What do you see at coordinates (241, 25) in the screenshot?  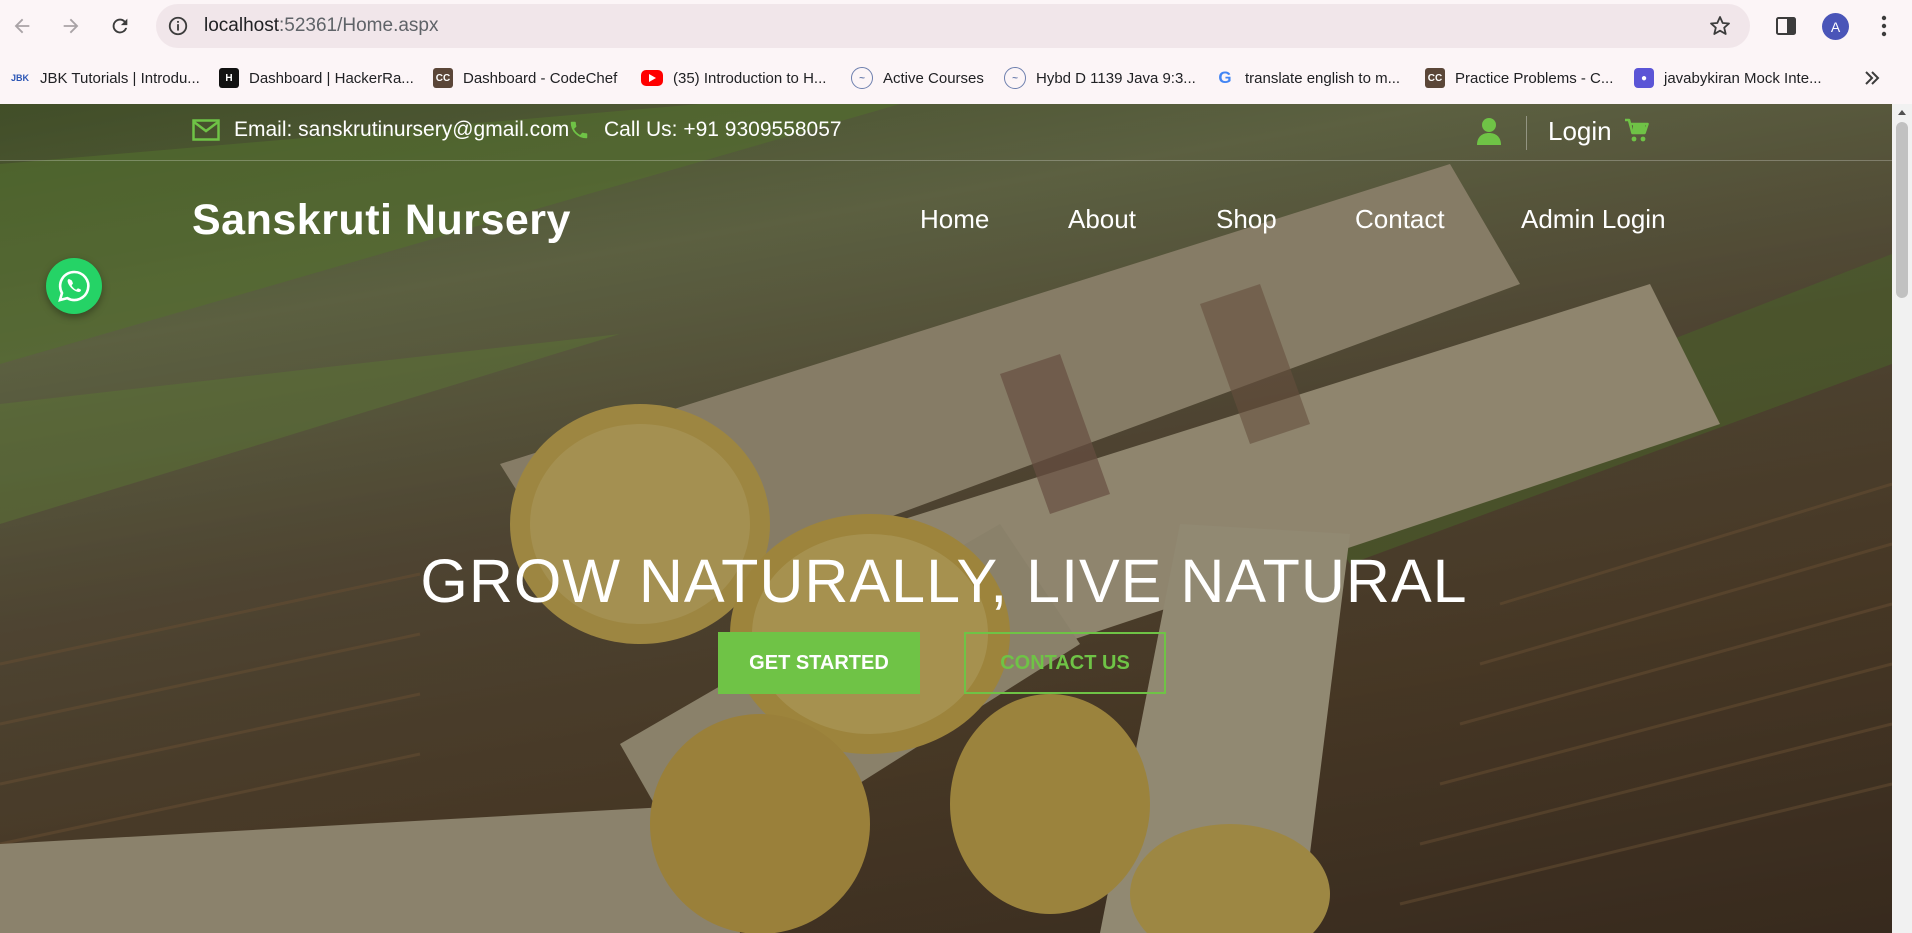 I see `url-host: localhost` at bounding box center [241, 25].